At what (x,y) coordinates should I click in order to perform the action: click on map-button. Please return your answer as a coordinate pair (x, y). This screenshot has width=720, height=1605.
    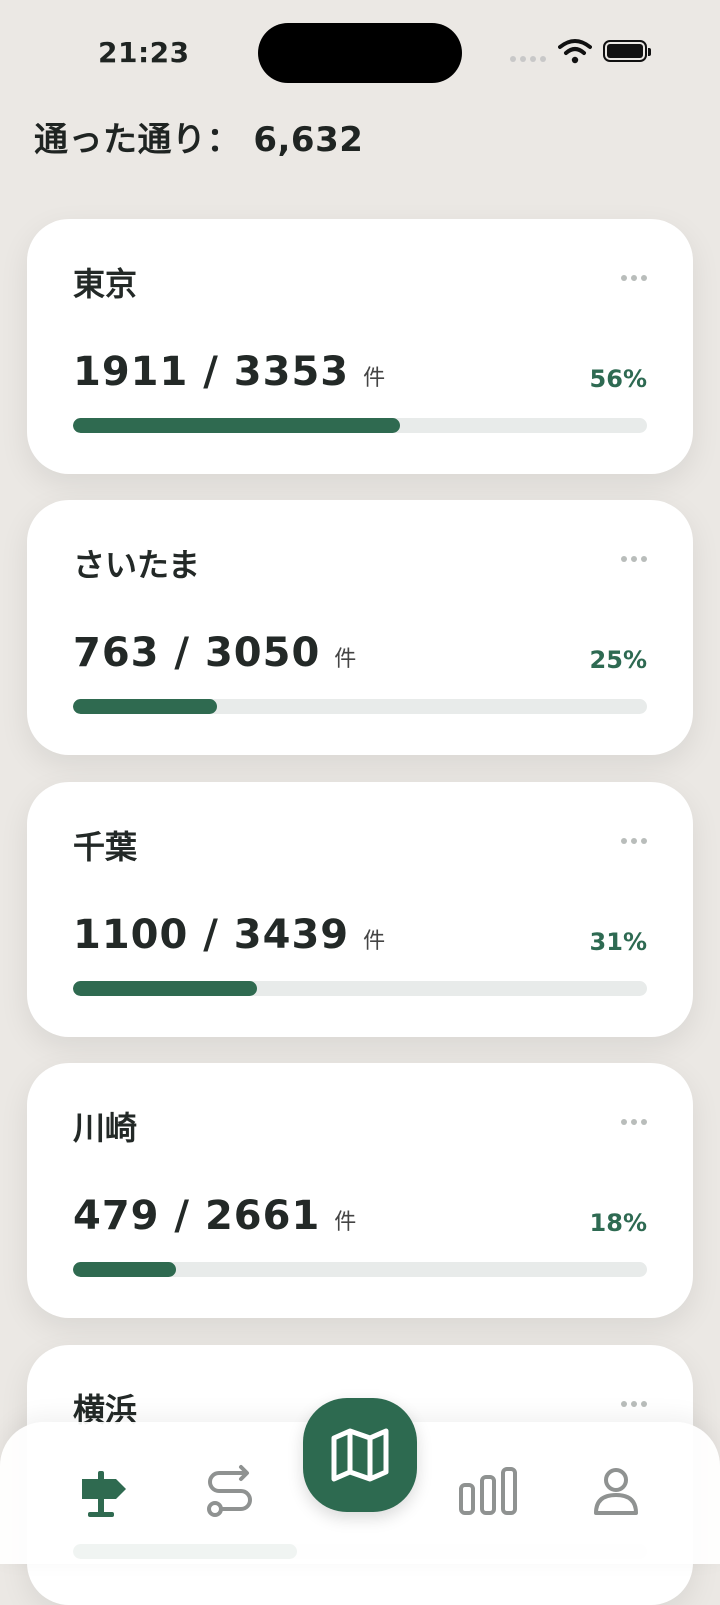
    Looking at the image, I should click on (360, 1455).